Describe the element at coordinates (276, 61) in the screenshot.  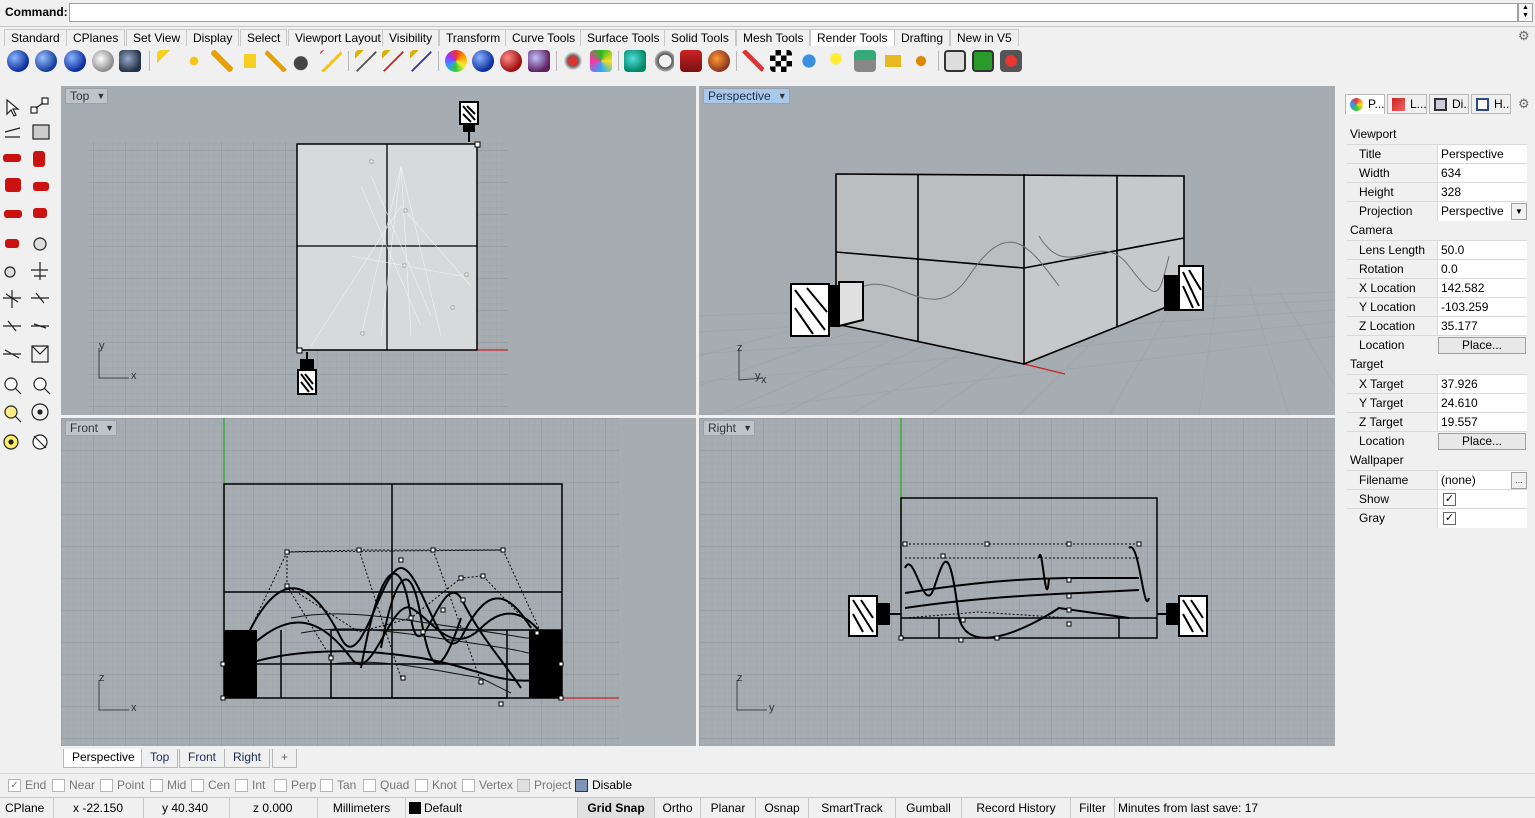
I see `linear-light-icon` at that location.